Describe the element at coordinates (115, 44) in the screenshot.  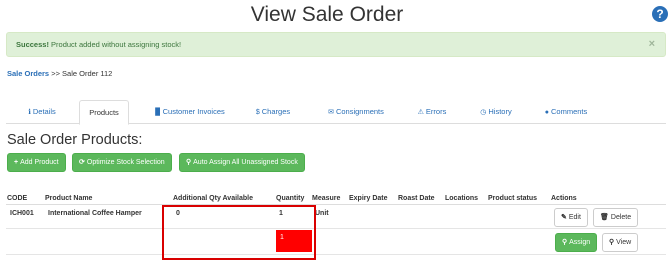
I see `alert-message: Product added without assigning stock!` at that location.